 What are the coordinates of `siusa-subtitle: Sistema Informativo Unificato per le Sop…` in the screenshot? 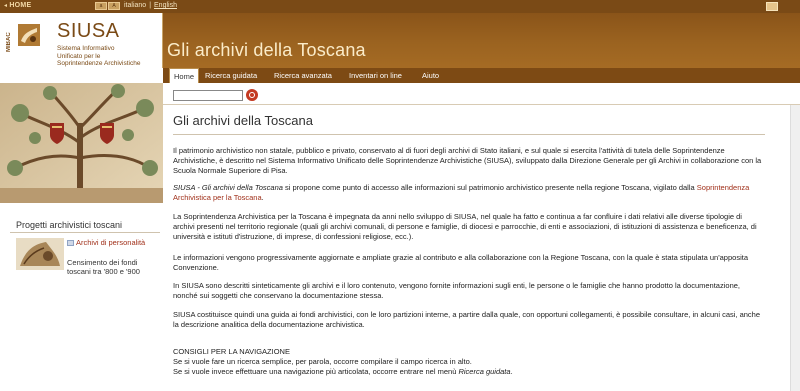 It's located at (99, 56).